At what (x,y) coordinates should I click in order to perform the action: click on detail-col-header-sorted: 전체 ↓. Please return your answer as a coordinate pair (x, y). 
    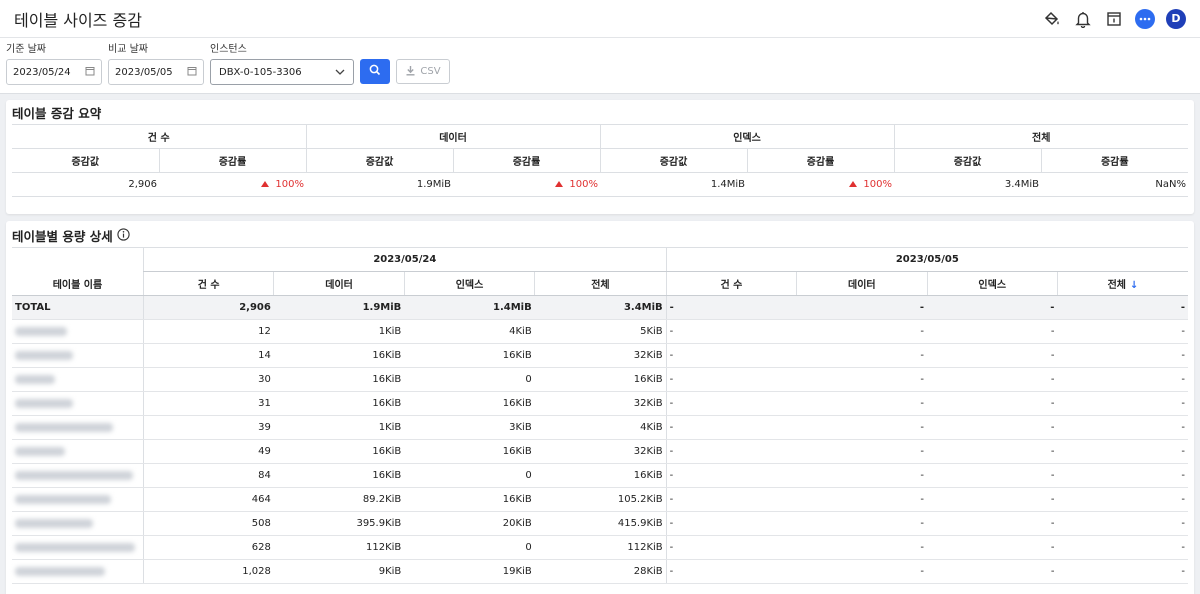
    Looking at the image, I should click on (1122, 283).